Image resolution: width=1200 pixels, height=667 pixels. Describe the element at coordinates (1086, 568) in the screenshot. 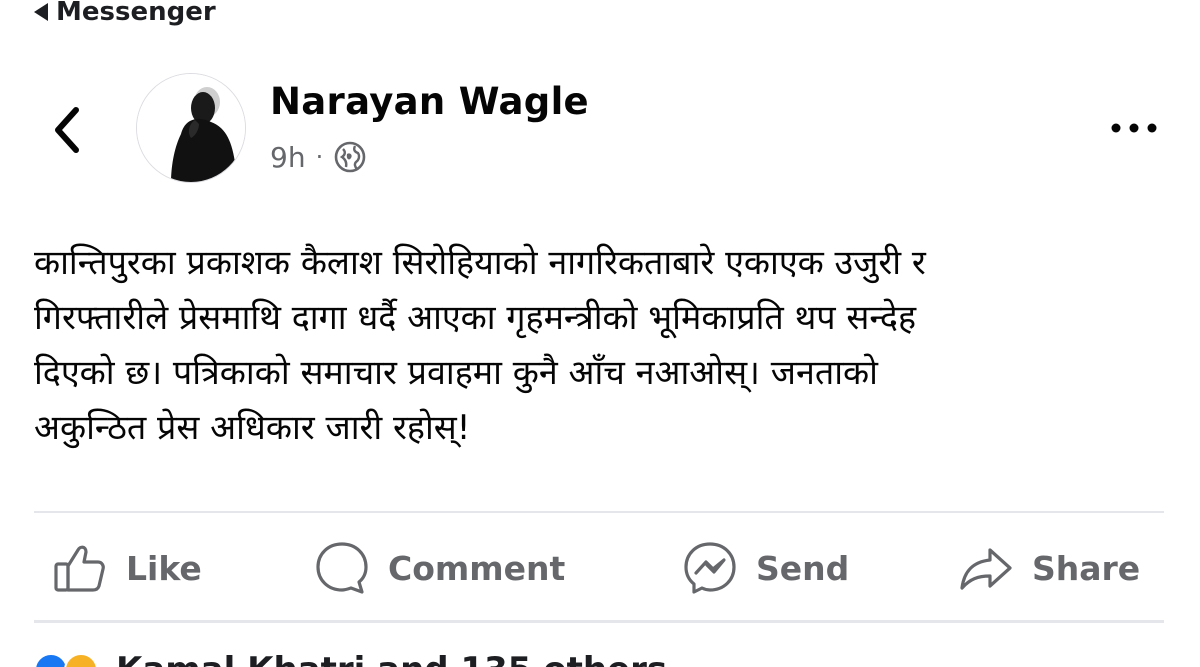

I see `share-label: Share` at that location.